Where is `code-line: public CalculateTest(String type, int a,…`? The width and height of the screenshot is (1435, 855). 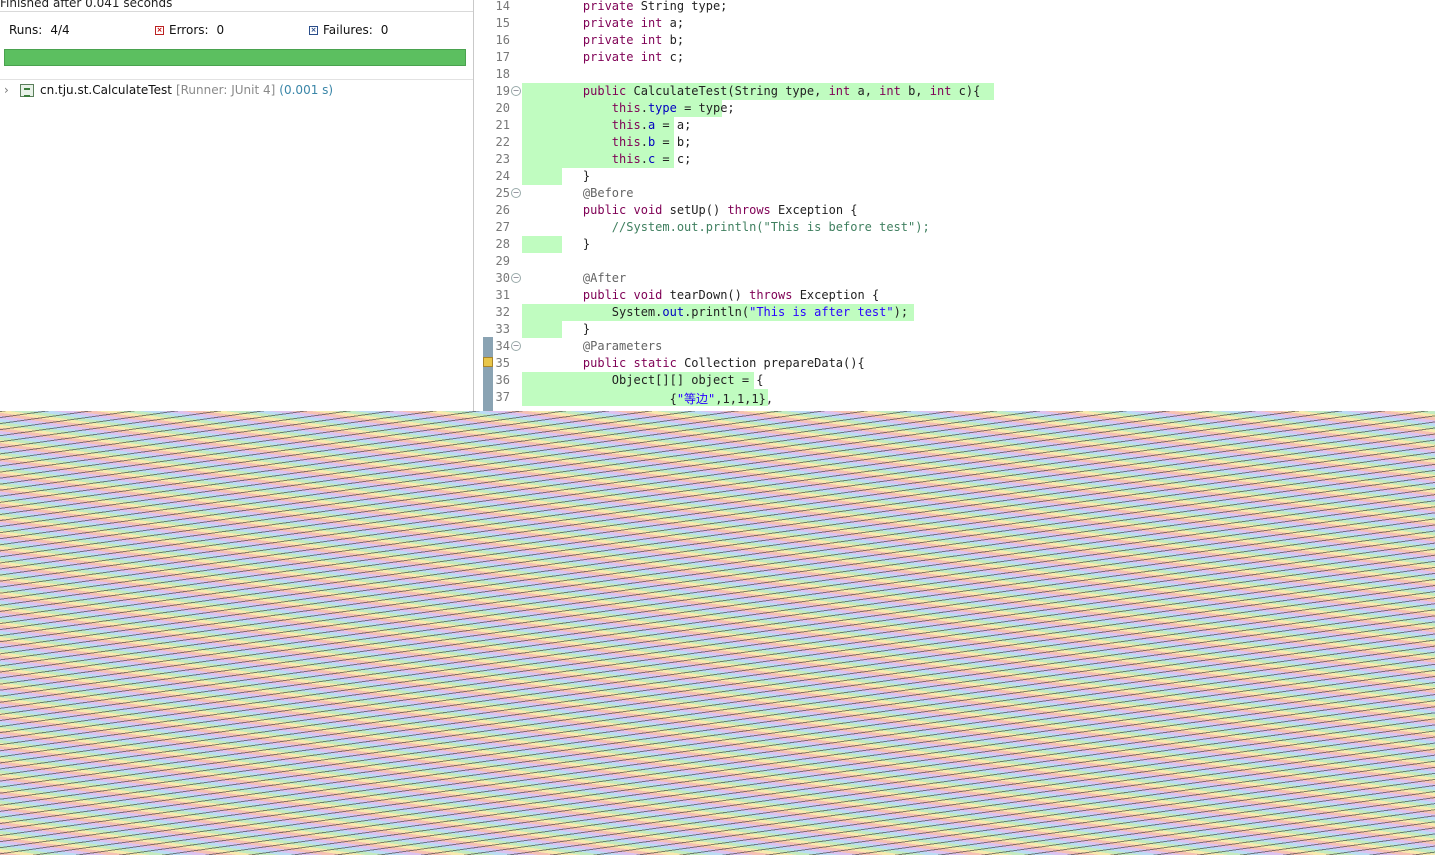
code-line: public CalculateTest(String type, int a,… is located at coordinates (767, 91).